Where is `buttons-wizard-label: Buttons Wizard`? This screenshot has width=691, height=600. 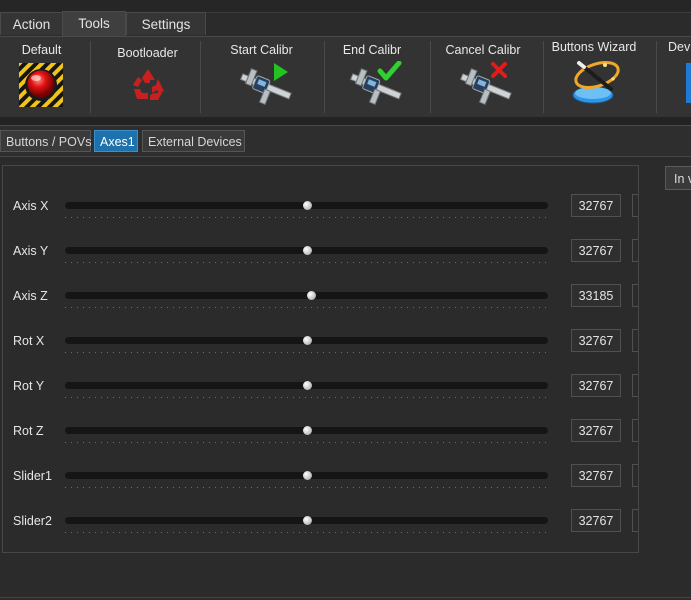 buttons-wizard-label: Buttons Wizard is located at coordinates (594, 47).